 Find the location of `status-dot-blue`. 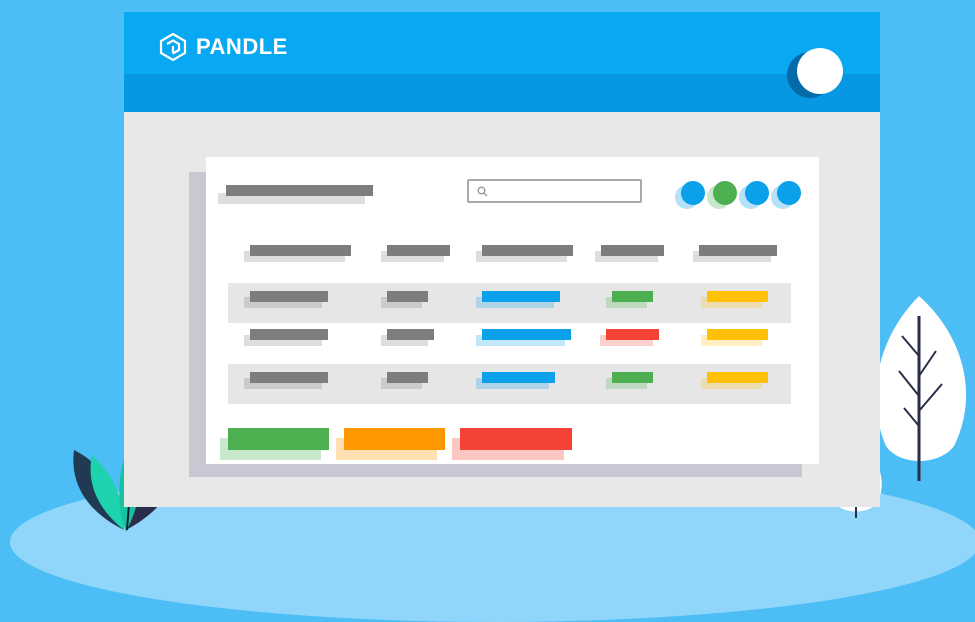

status-dot-blue is located at coordinates (693, 193).